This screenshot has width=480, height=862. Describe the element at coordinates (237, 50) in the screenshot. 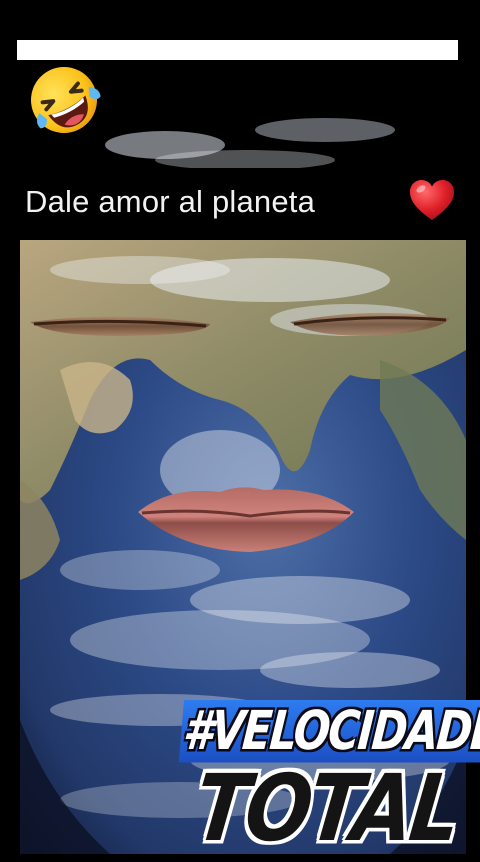

I see `top-white-bar` at that location.